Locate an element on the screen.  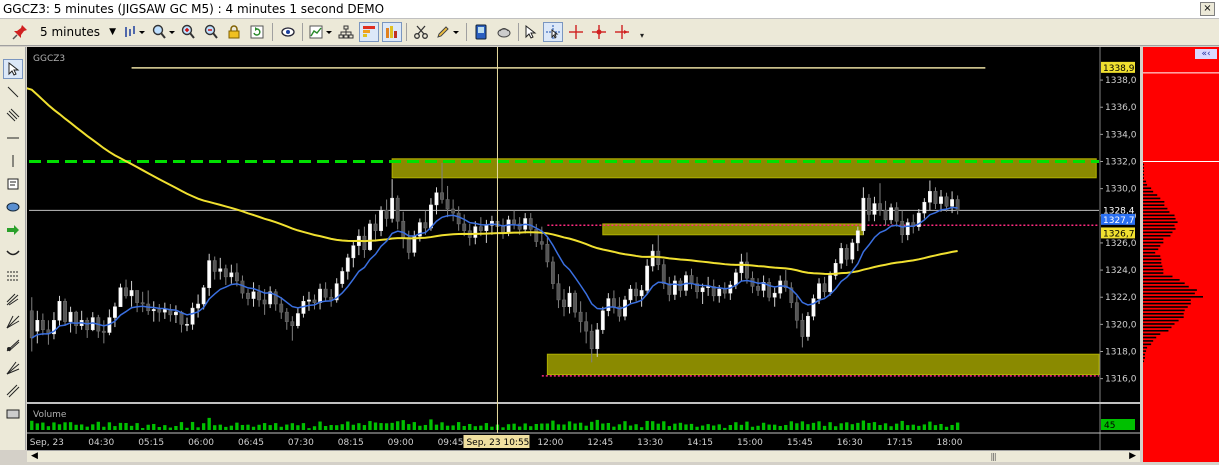
eraser-icon is located at coordinates (530, 32).